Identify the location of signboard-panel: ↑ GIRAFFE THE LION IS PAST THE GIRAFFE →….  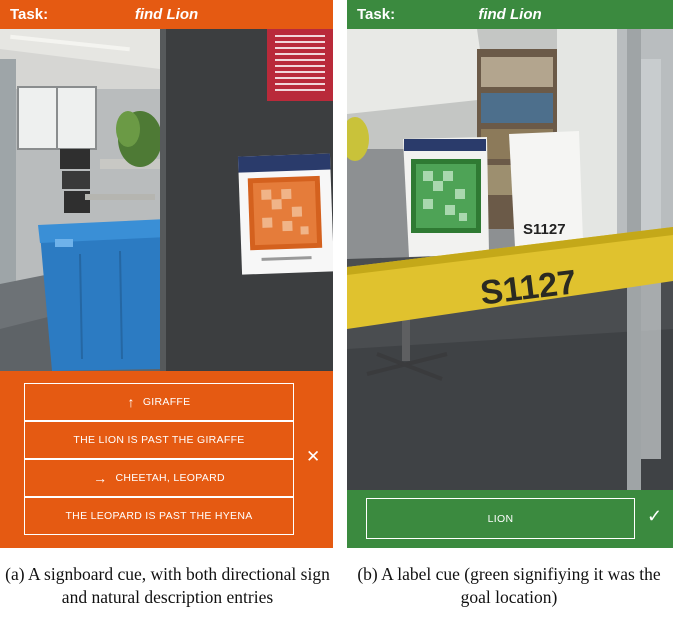
(166, 459).